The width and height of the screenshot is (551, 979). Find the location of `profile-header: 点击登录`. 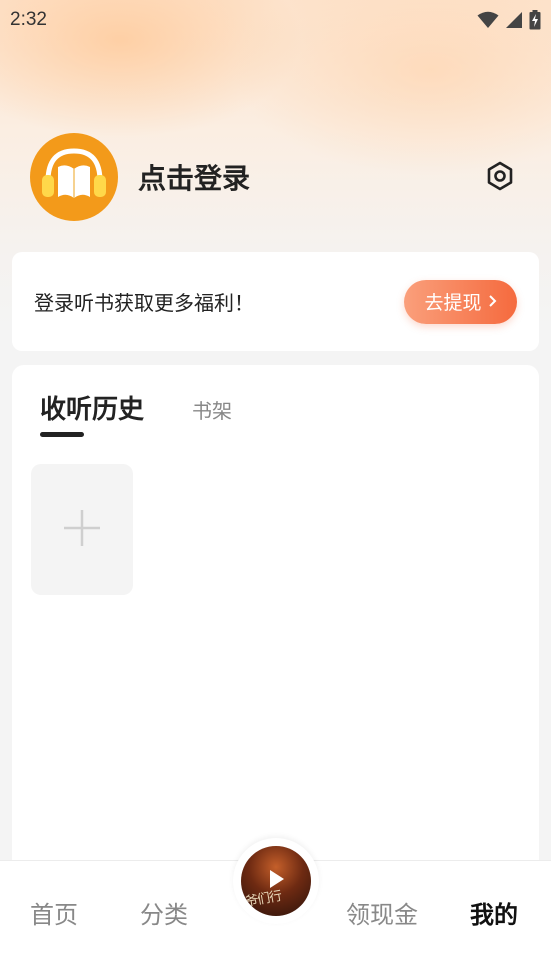

profile-header: 点击登录 is located at coordinates (280, 177).